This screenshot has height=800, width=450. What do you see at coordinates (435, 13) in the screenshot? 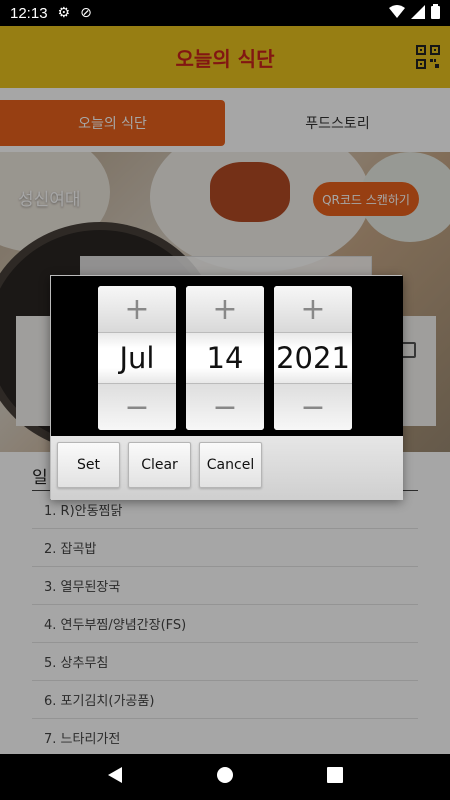
I see `battery-icon` at bounding box center [435, 13].